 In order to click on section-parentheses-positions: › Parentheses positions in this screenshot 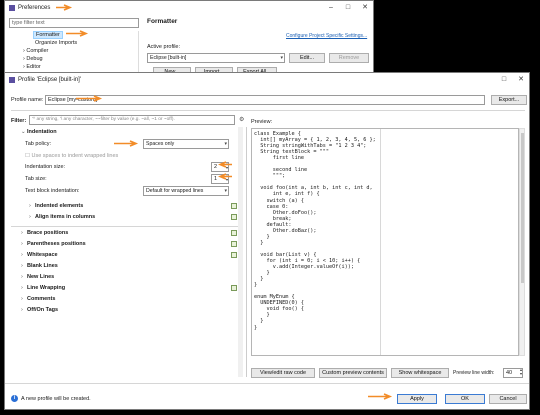, I will do `click(53, 244)`.